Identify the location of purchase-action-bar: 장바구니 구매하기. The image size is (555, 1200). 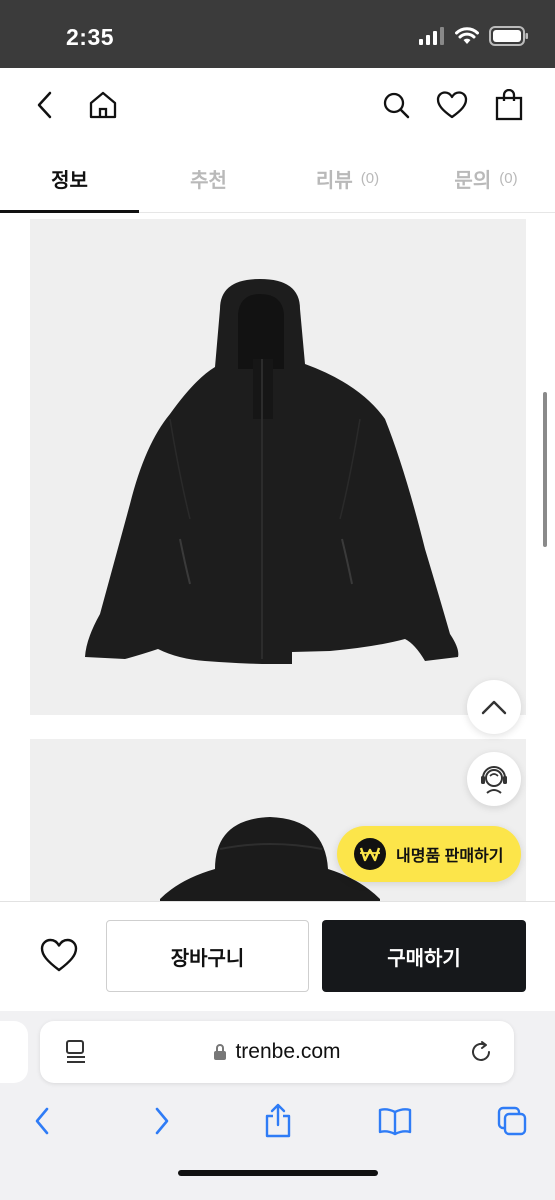
(277, 956).